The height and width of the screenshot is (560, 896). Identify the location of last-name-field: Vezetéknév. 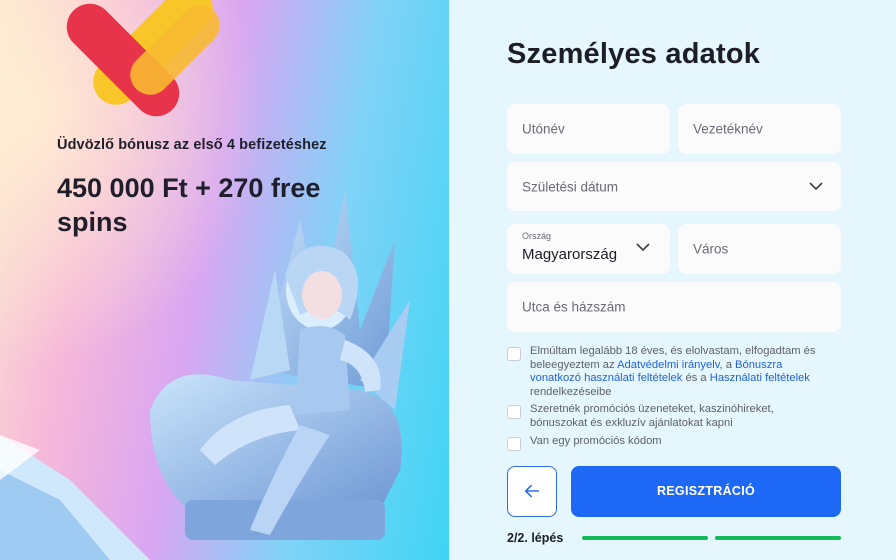
(759, 129).